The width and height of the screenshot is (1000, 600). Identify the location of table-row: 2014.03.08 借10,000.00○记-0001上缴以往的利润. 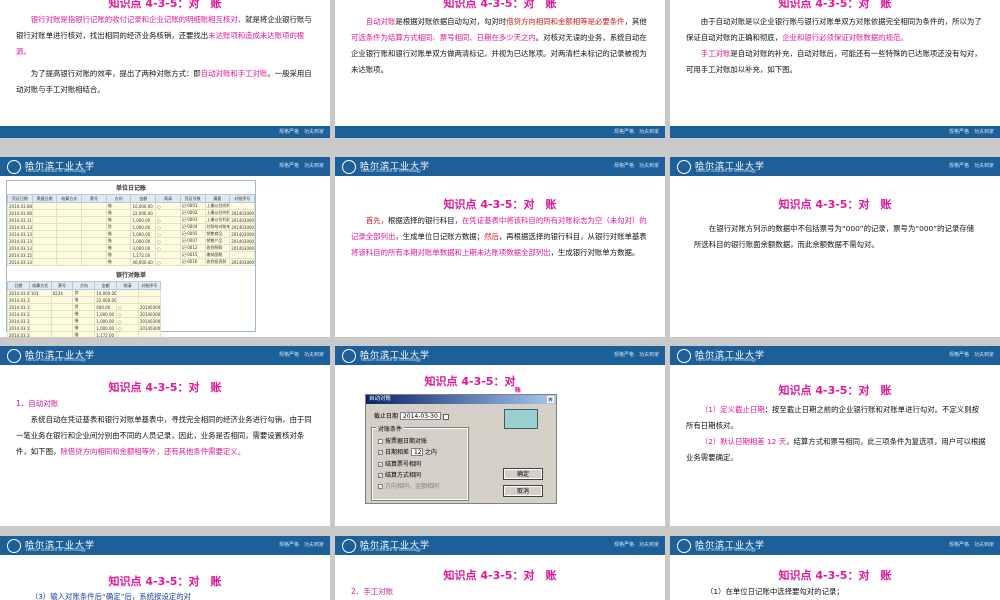
(131, 206).